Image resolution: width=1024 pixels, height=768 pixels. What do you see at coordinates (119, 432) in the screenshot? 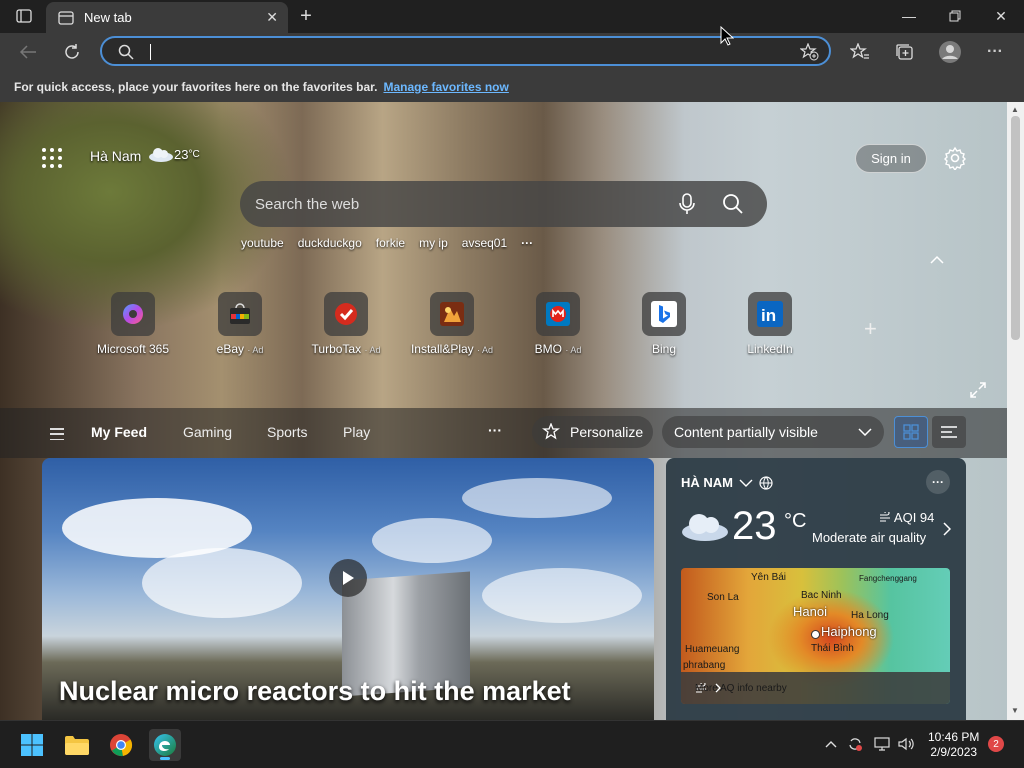
I see `feed-tab-my-feed: My Feed` at bounding box center [119, 432].